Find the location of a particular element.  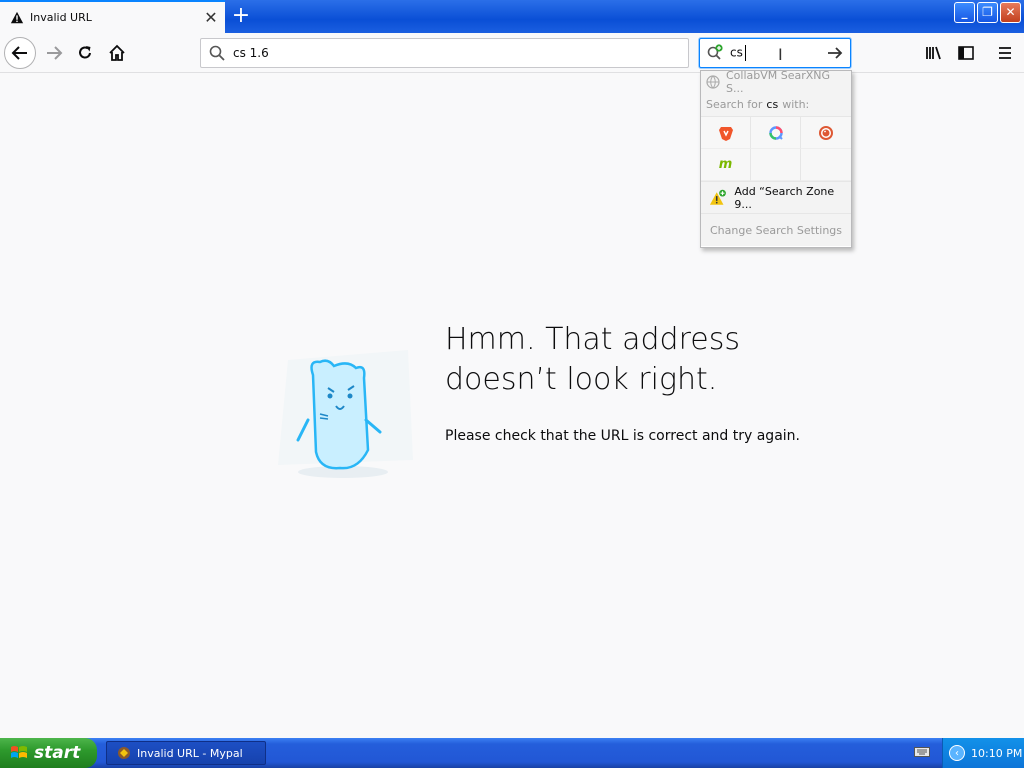

search-value: cs is located at coordinates (736, 52).